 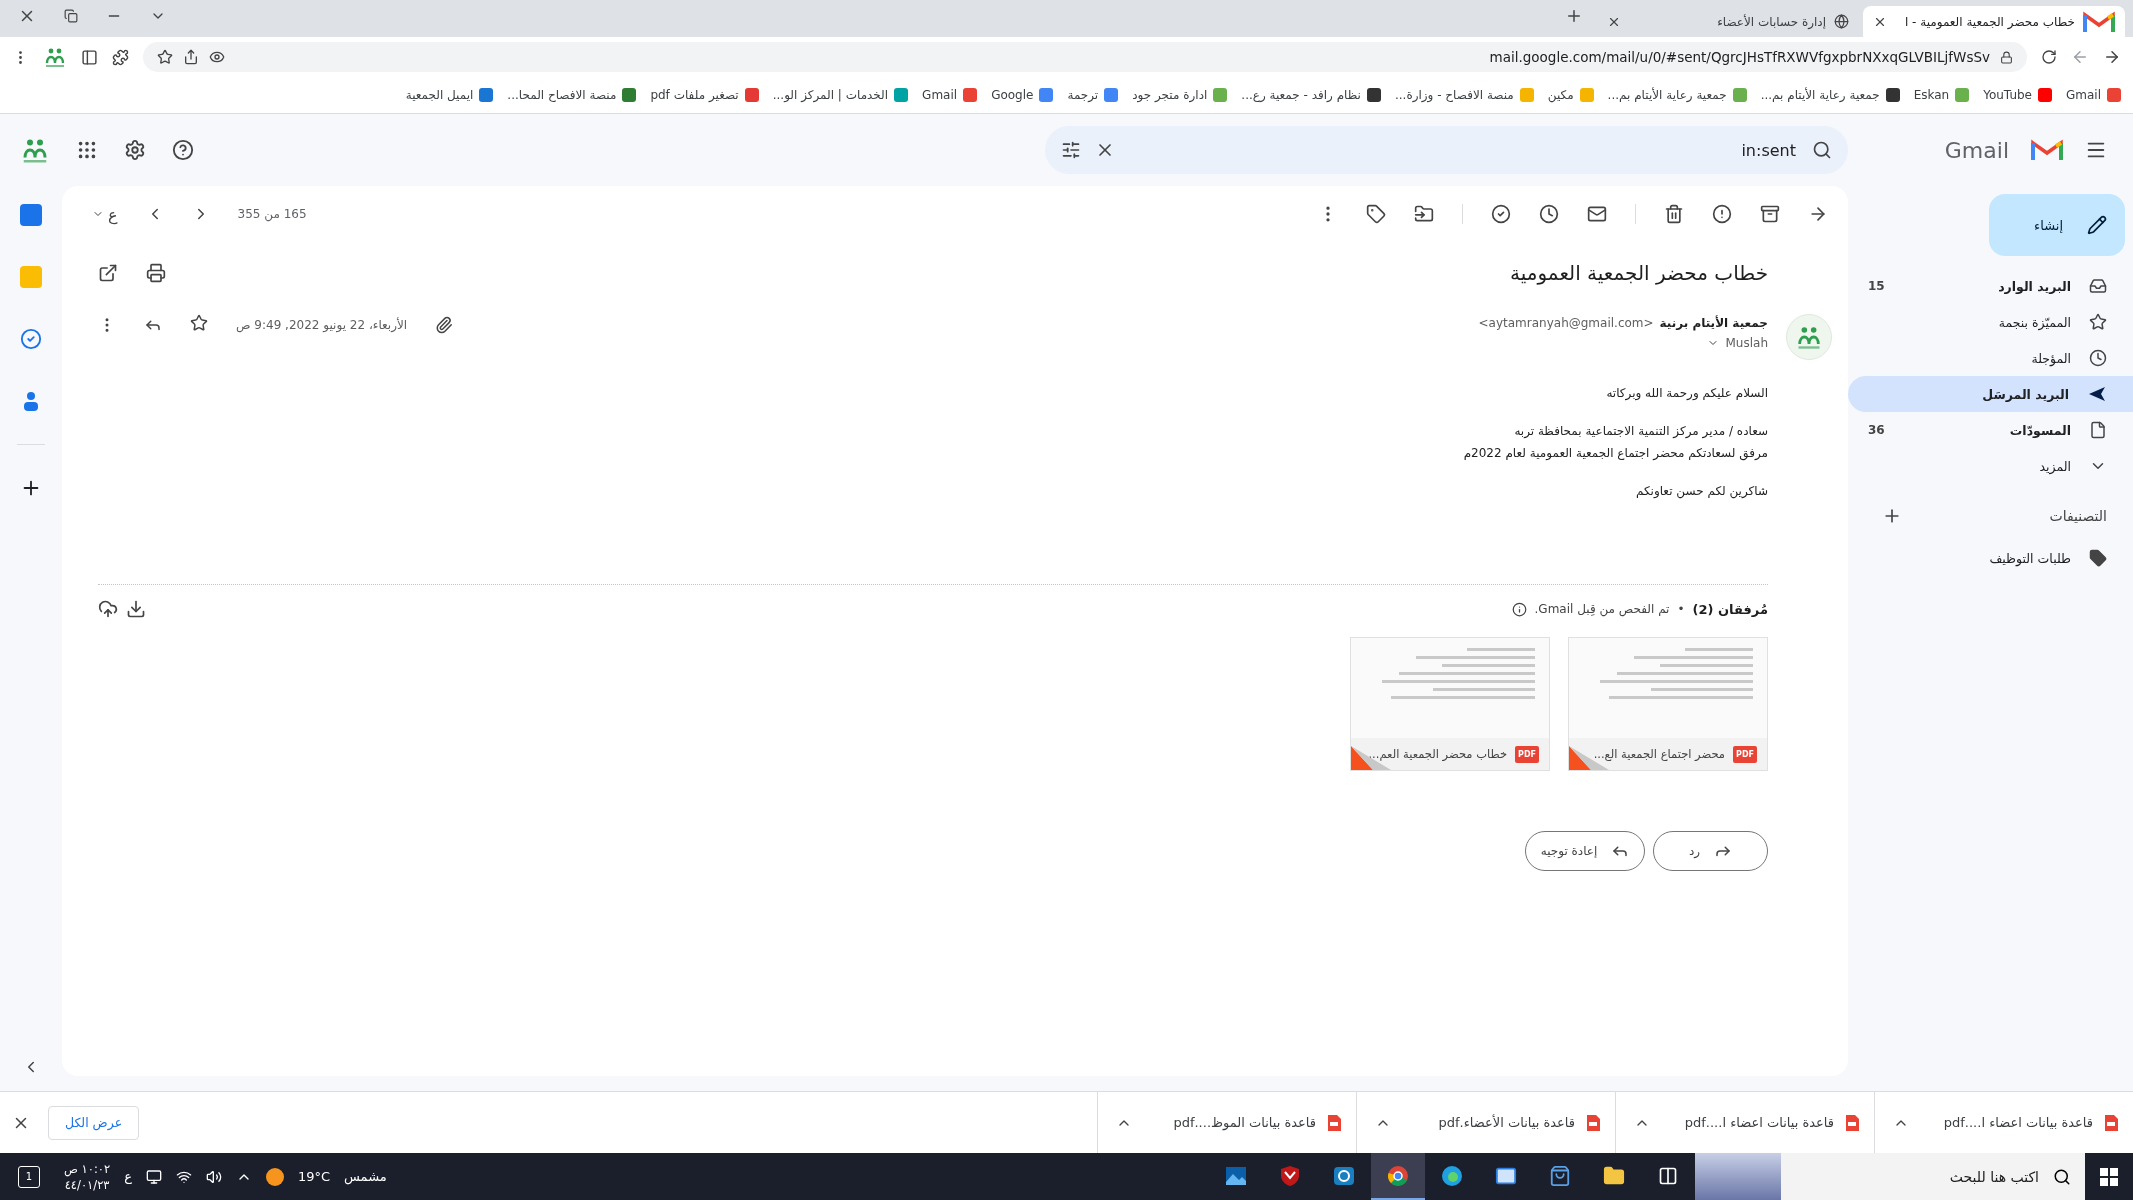 I want to click on apps-grid-icon, so click(x=87, y=150).